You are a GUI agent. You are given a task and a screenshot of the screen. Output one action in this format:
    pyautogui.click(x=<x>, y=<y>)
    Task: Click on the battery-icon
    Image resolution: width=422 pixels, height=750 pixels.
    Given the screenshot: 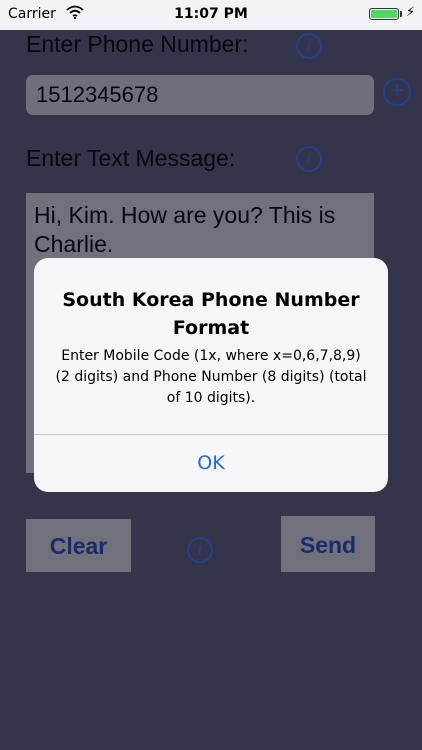 What is the action you would take?
    pyautogui.click(x=384, y=14)
    